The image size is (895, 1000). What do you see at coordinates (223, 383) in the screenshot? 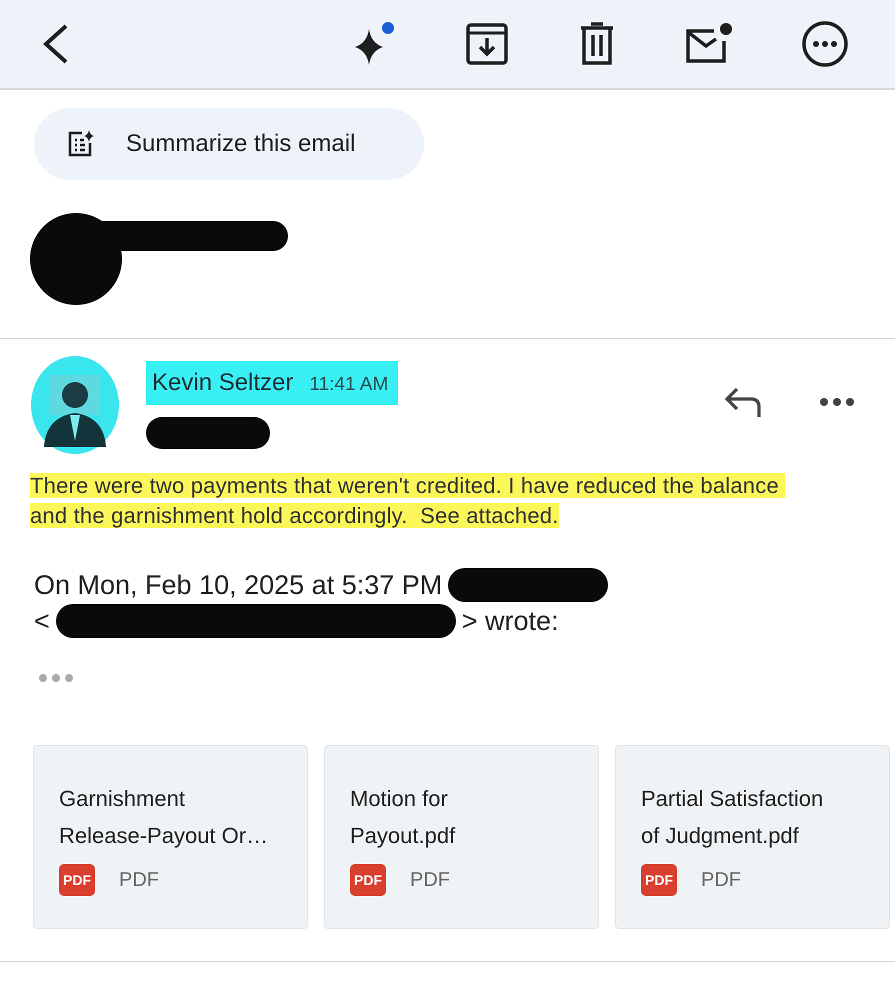
I see `sender-name: Kevin Seltzer` at bounding box center [223, 383].